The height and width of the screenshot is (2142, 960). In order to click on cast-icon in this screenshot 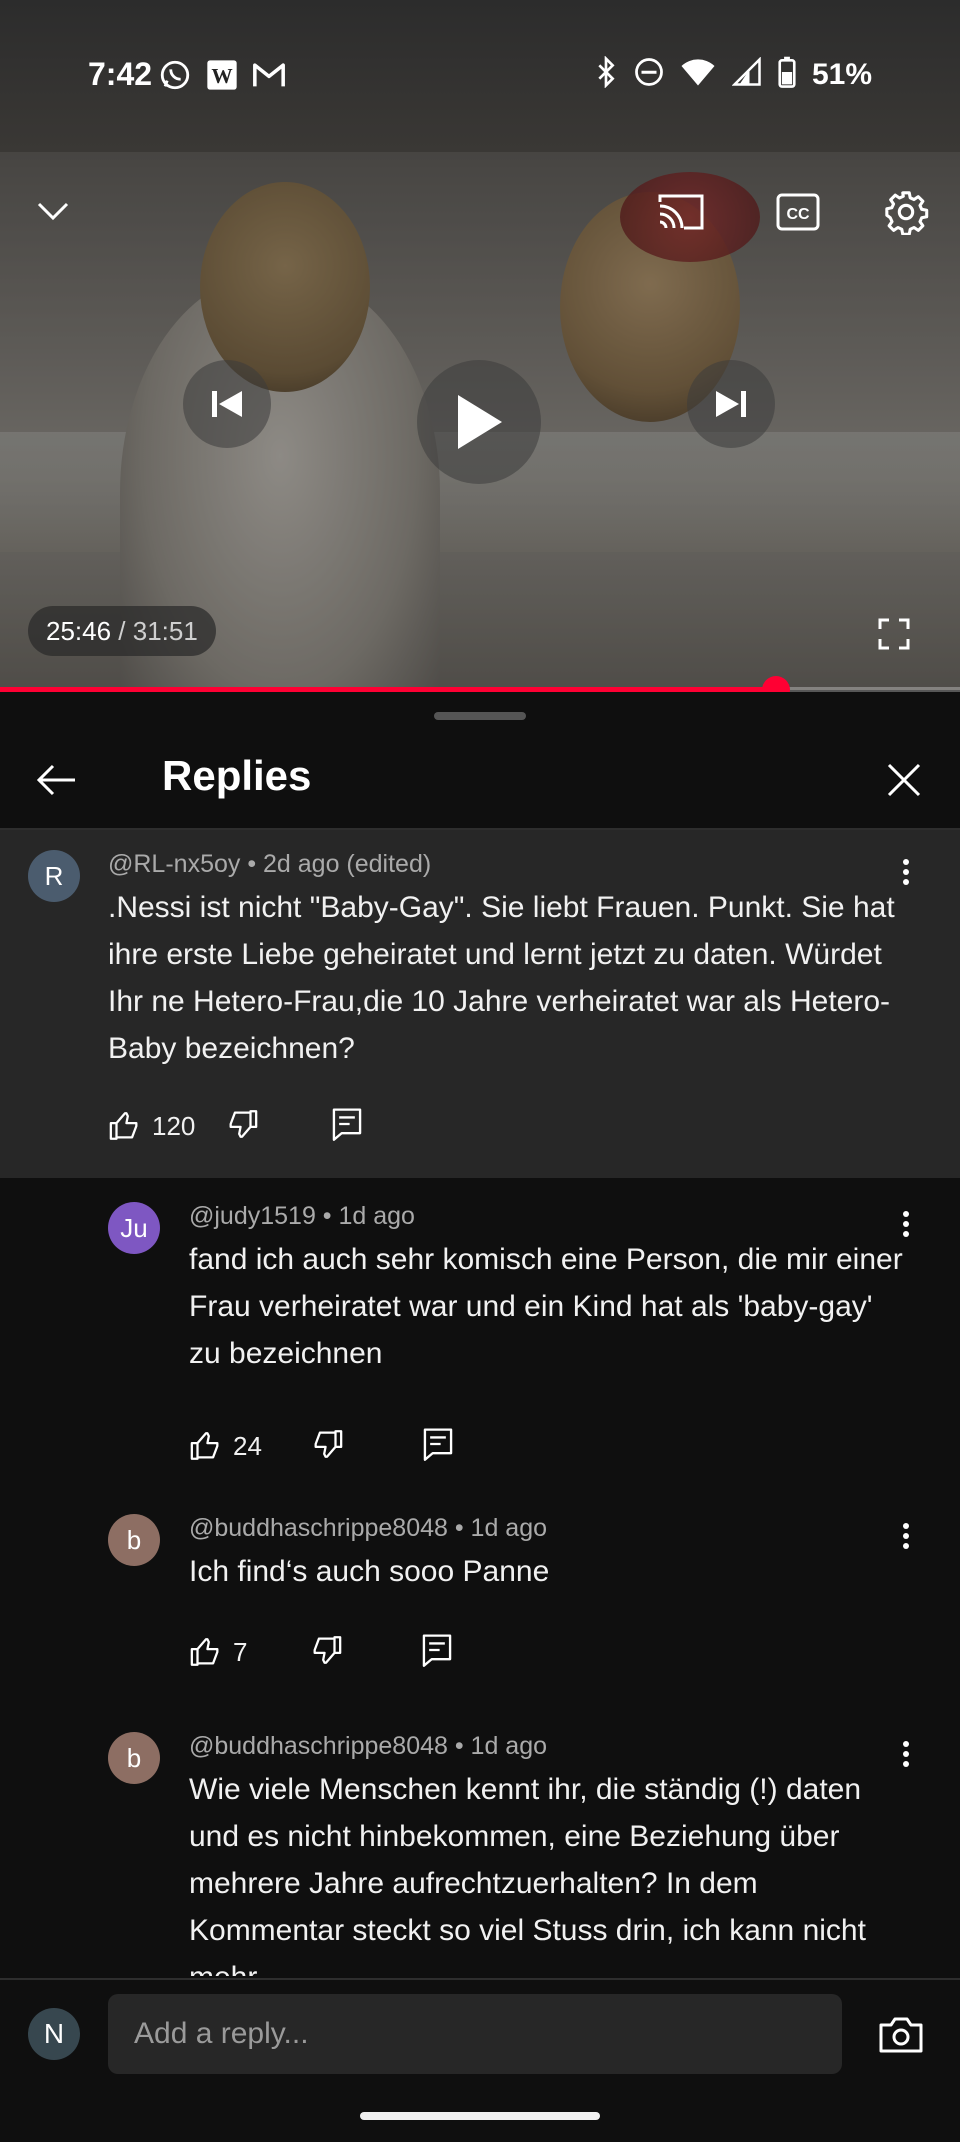, I will do `click(681, 212)`.